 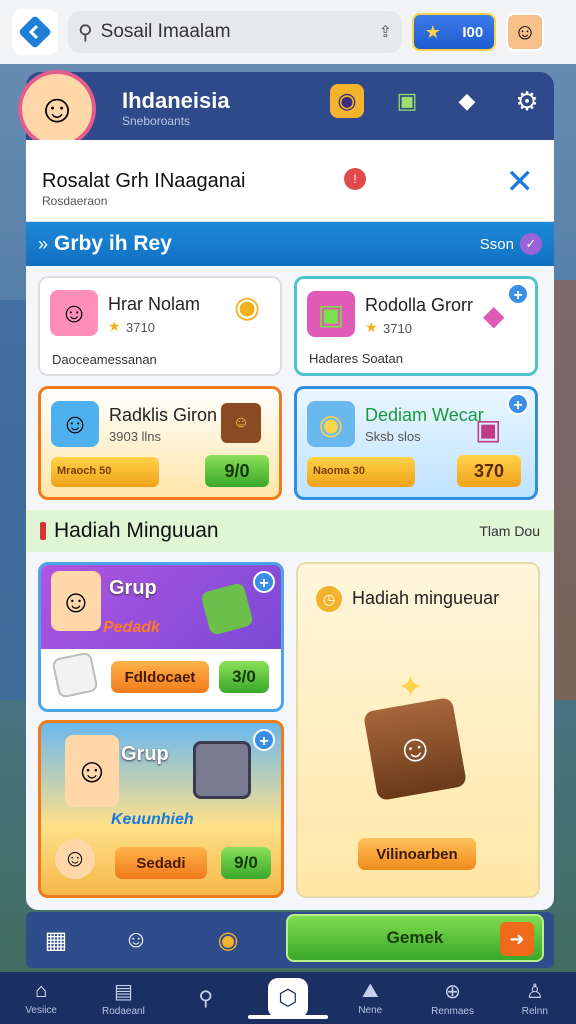 What do you see at coordinates (160, 677) in the screenshot?
I see `group-action-button: Fdldocaet` at bounding box center [160, 677].